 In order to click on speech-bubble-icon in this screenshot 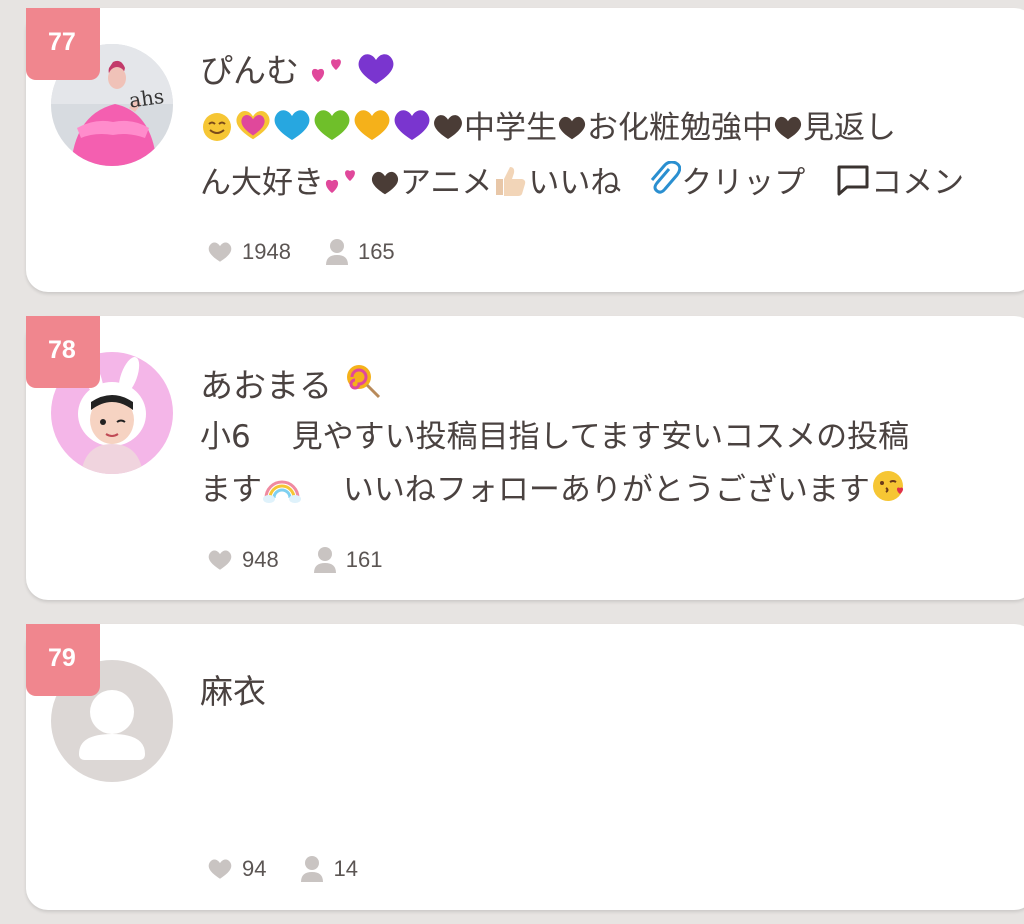, I will do `click(853, 180)`.